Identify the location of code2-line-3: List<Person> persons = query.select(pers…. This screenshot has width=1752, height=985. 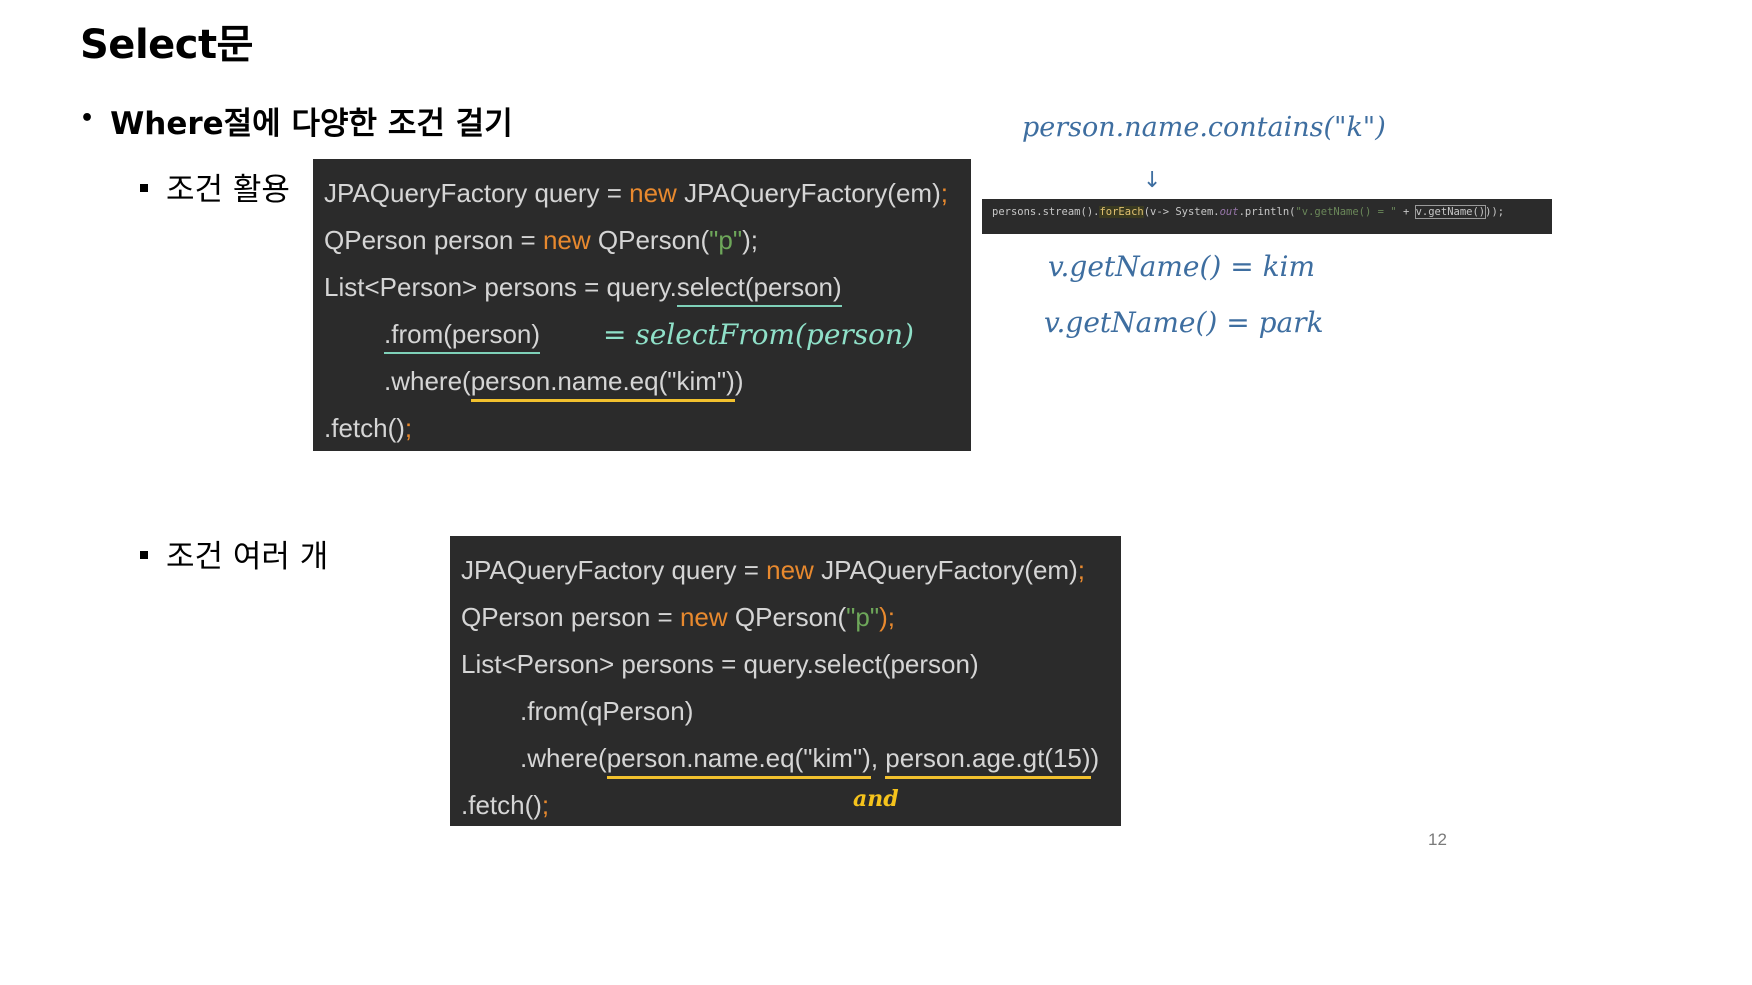
(720, 664).